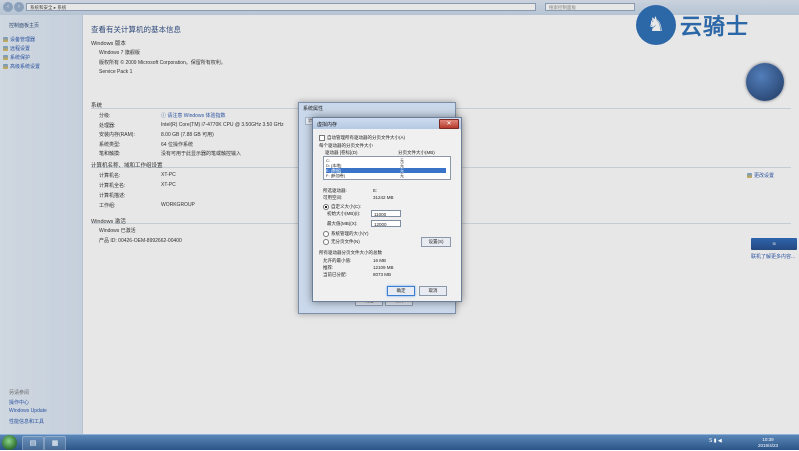 The height and width of the screenshot is (451, 799). Describe the element at coordinates (383, 197) in the screenshot. I see `available-space-value: 31242 MB` at that location.